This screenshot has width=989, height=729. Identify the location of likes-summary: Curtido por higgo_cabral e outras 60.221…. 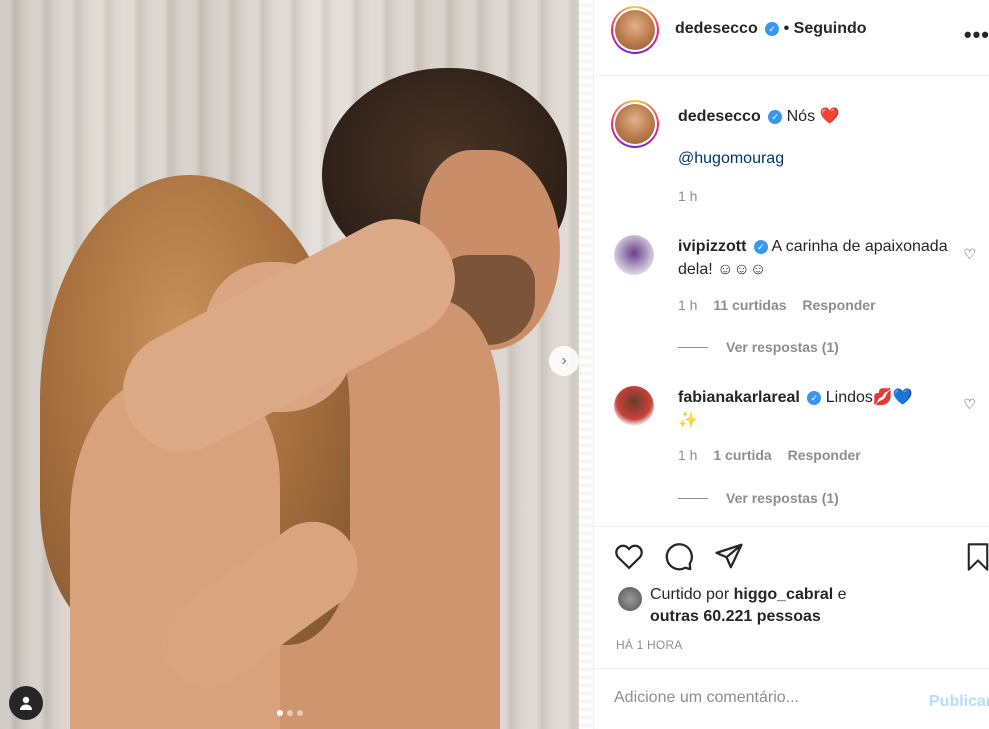
(815, 606).